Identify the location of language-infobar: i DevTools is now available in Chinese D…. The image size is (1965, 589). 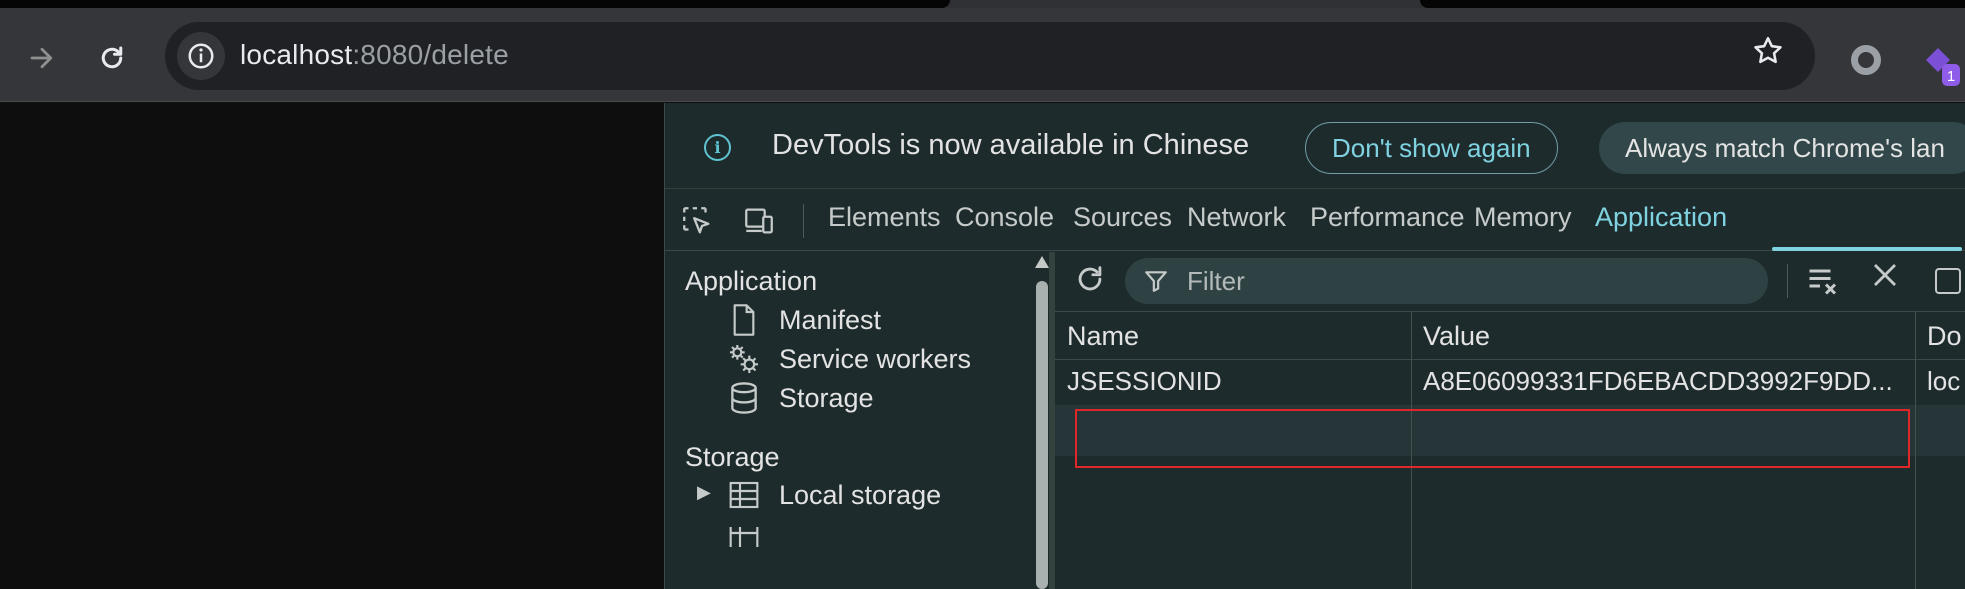
(1315, 146).